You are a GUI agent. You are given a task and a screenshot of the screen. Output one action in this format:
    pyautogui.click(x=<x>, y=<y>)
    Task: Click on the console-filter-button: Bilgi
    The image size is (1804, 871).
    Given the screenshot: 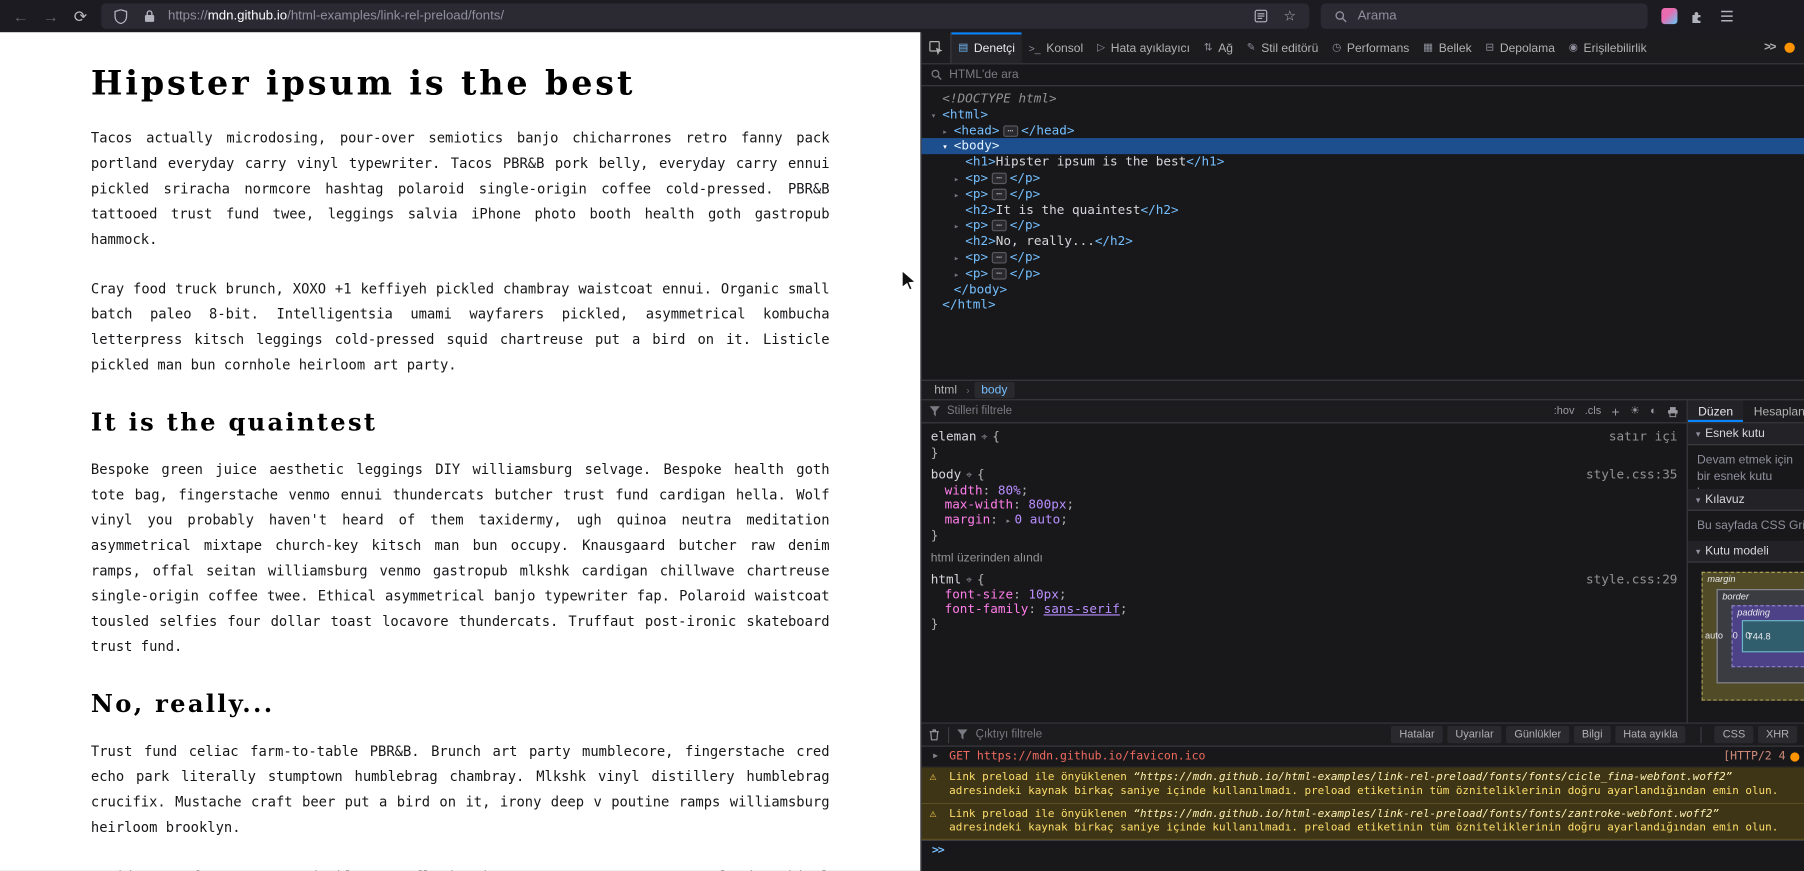 What is the action you would take?
    pyautogui.click(x=1592, y=734)
    